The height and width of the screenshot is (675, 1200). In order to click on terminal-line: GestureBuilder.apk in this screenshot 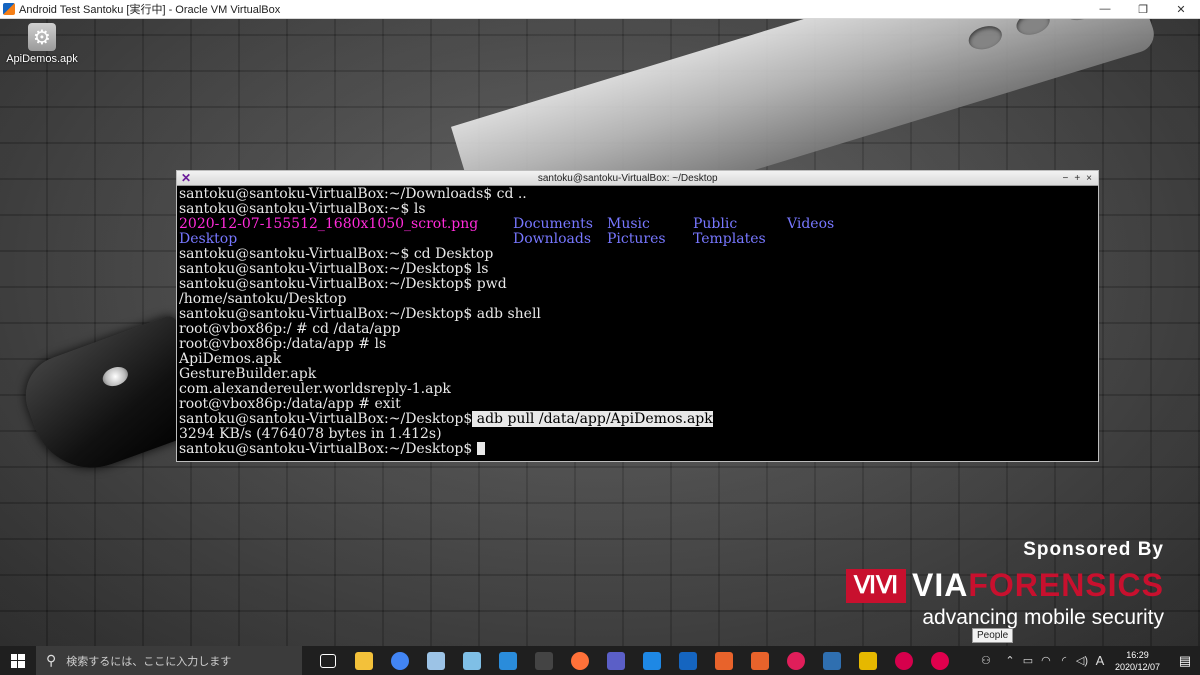, I will do `click(248, 374)`.